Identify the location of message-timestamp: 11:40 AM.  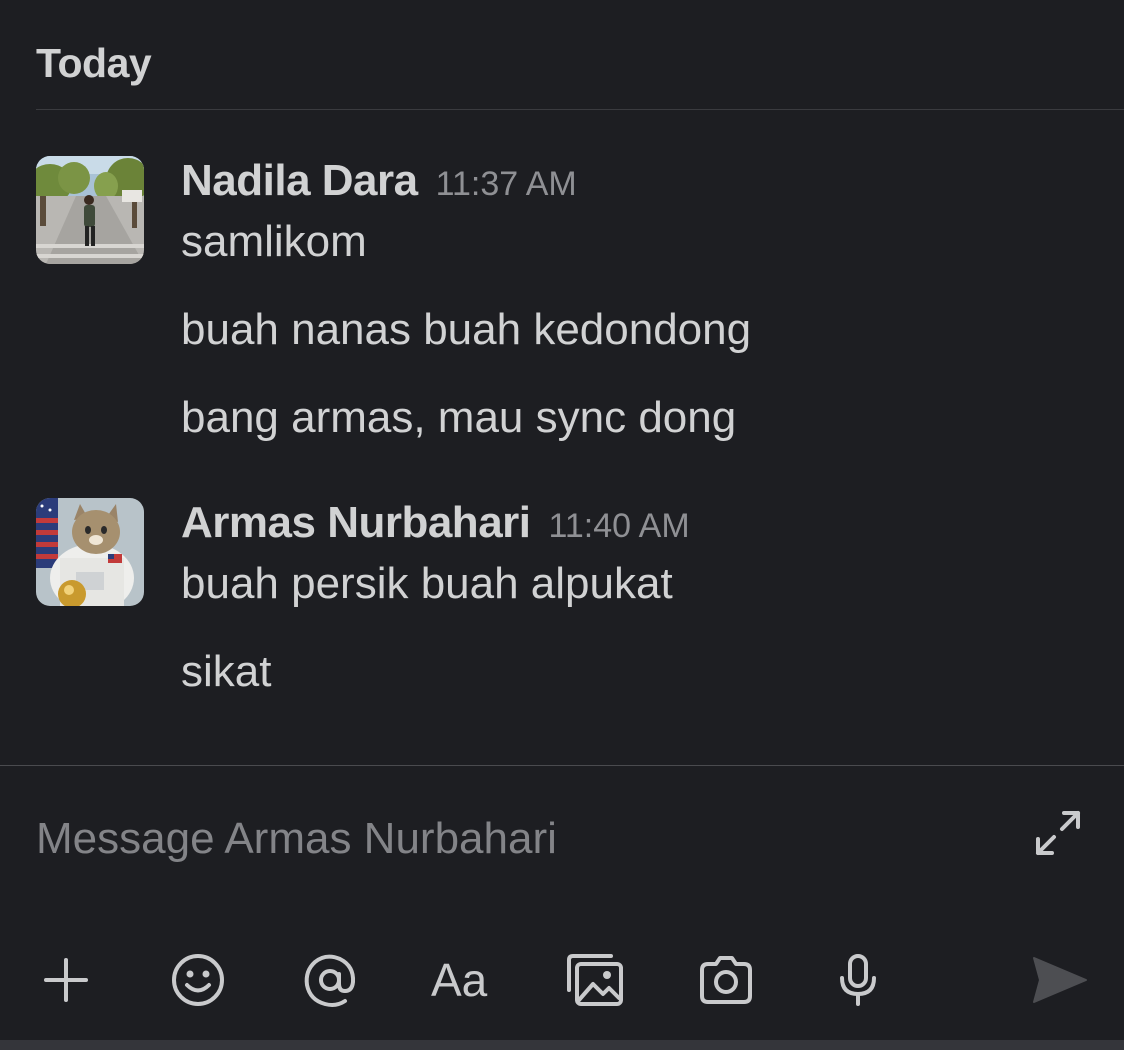
(619, 526).